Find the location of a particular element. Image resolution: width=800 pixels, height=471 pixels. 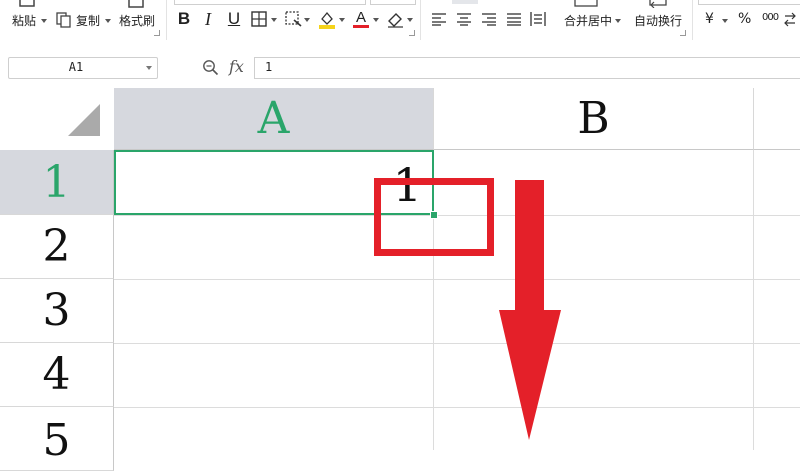

underline-button: U is located at coordinates (234, 19).